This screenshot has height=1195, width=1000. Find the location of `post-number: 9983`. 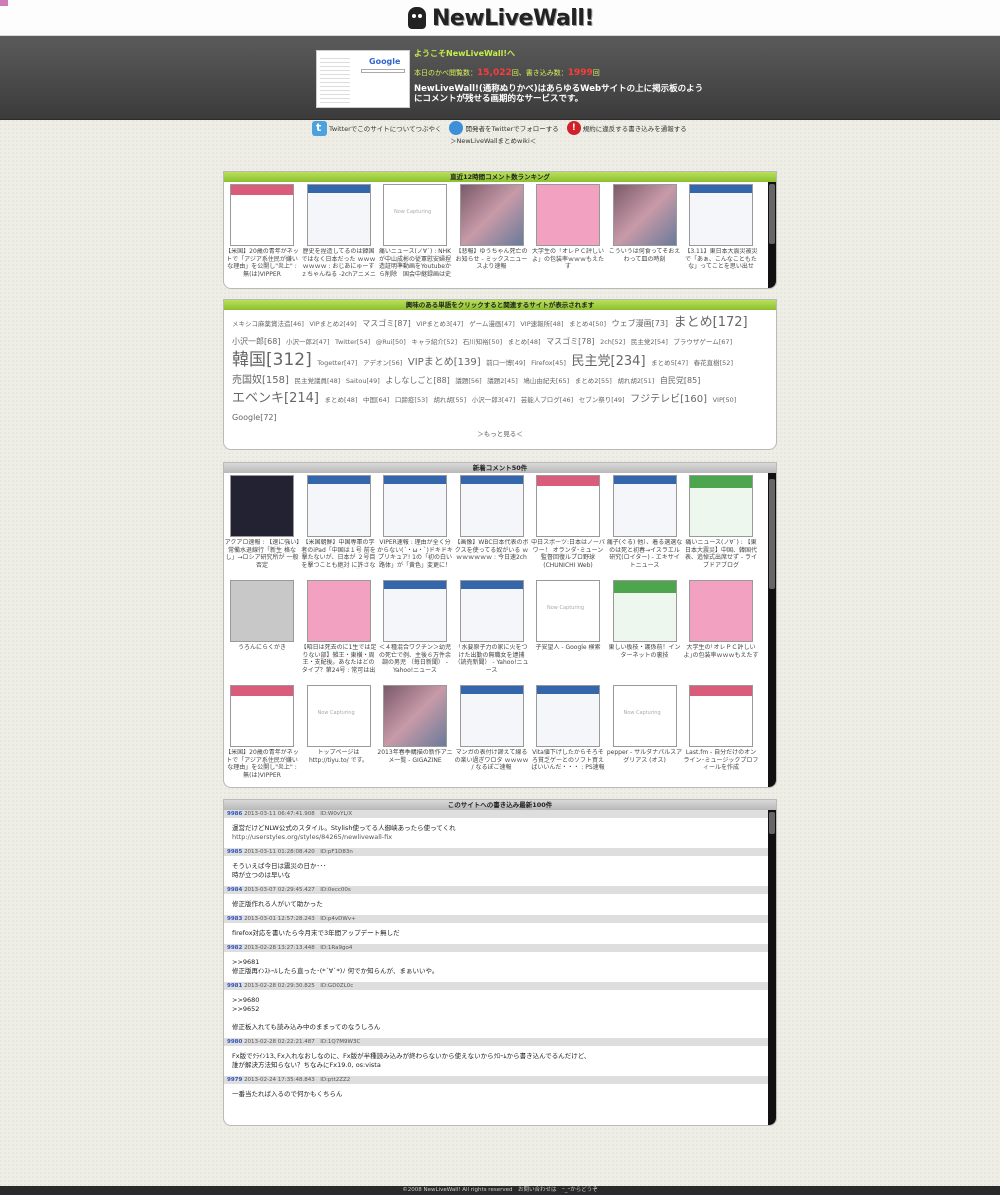

post-number: 9983 is located at coordinates (234, 919).